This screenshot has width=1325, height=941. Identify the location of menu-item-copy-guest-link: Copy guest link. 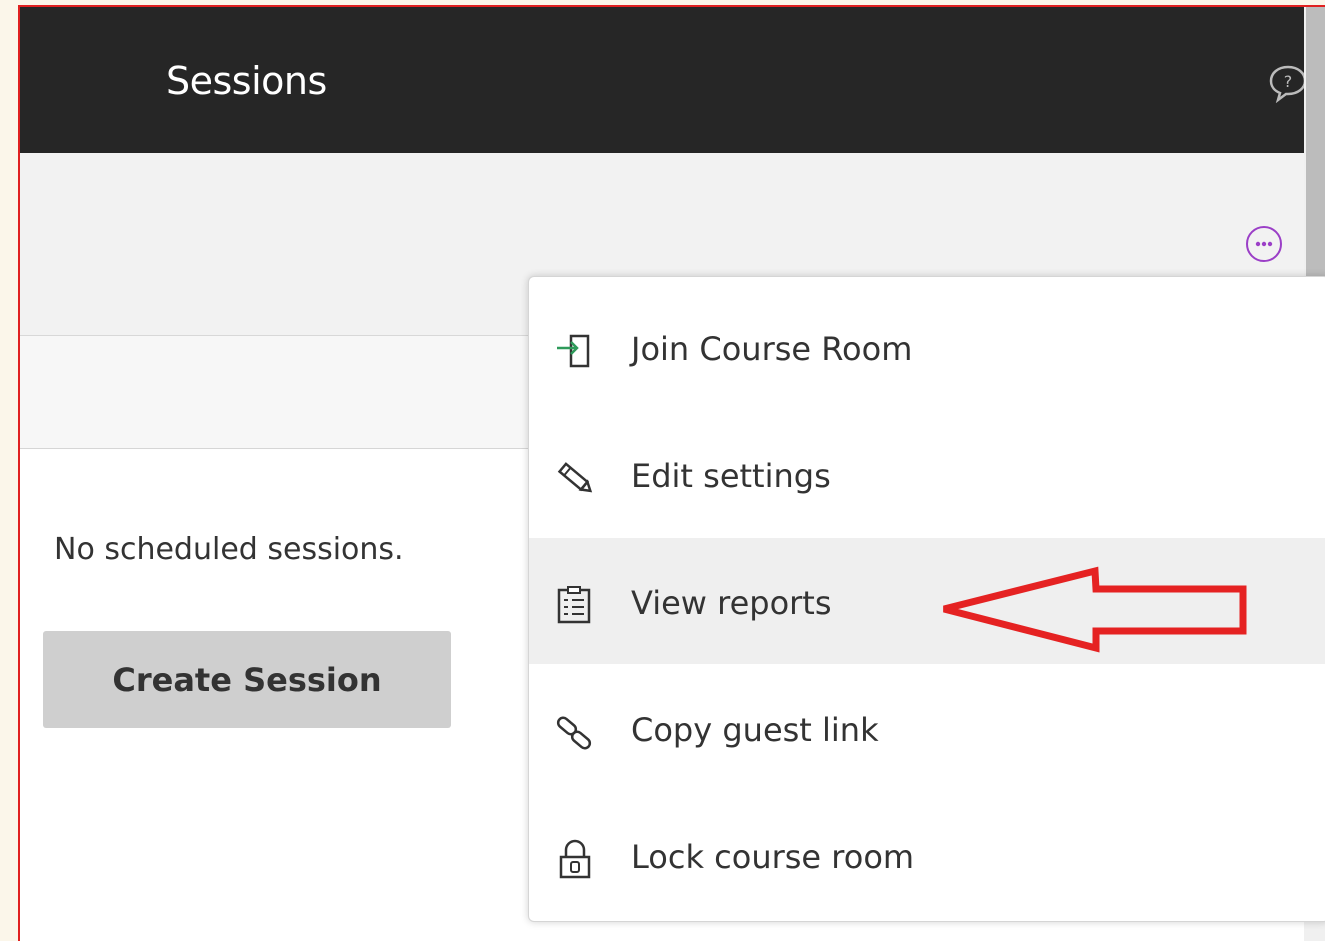
(927, 728).